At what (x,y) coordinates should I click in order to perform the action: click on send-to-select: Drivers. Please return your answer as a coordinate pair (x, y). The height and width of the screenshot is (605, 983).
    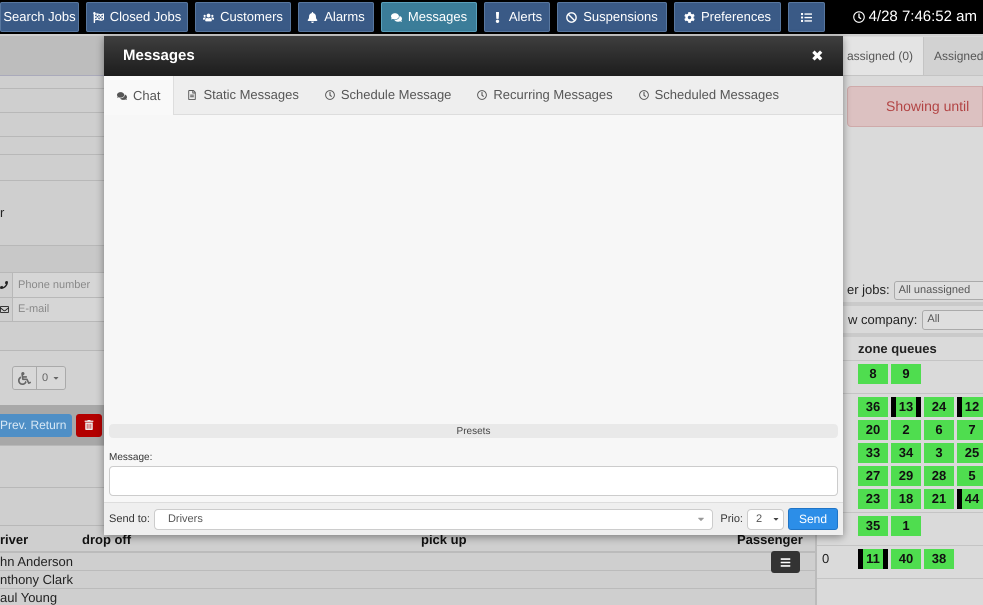
    Looking at the image, I should click on (434, 519).